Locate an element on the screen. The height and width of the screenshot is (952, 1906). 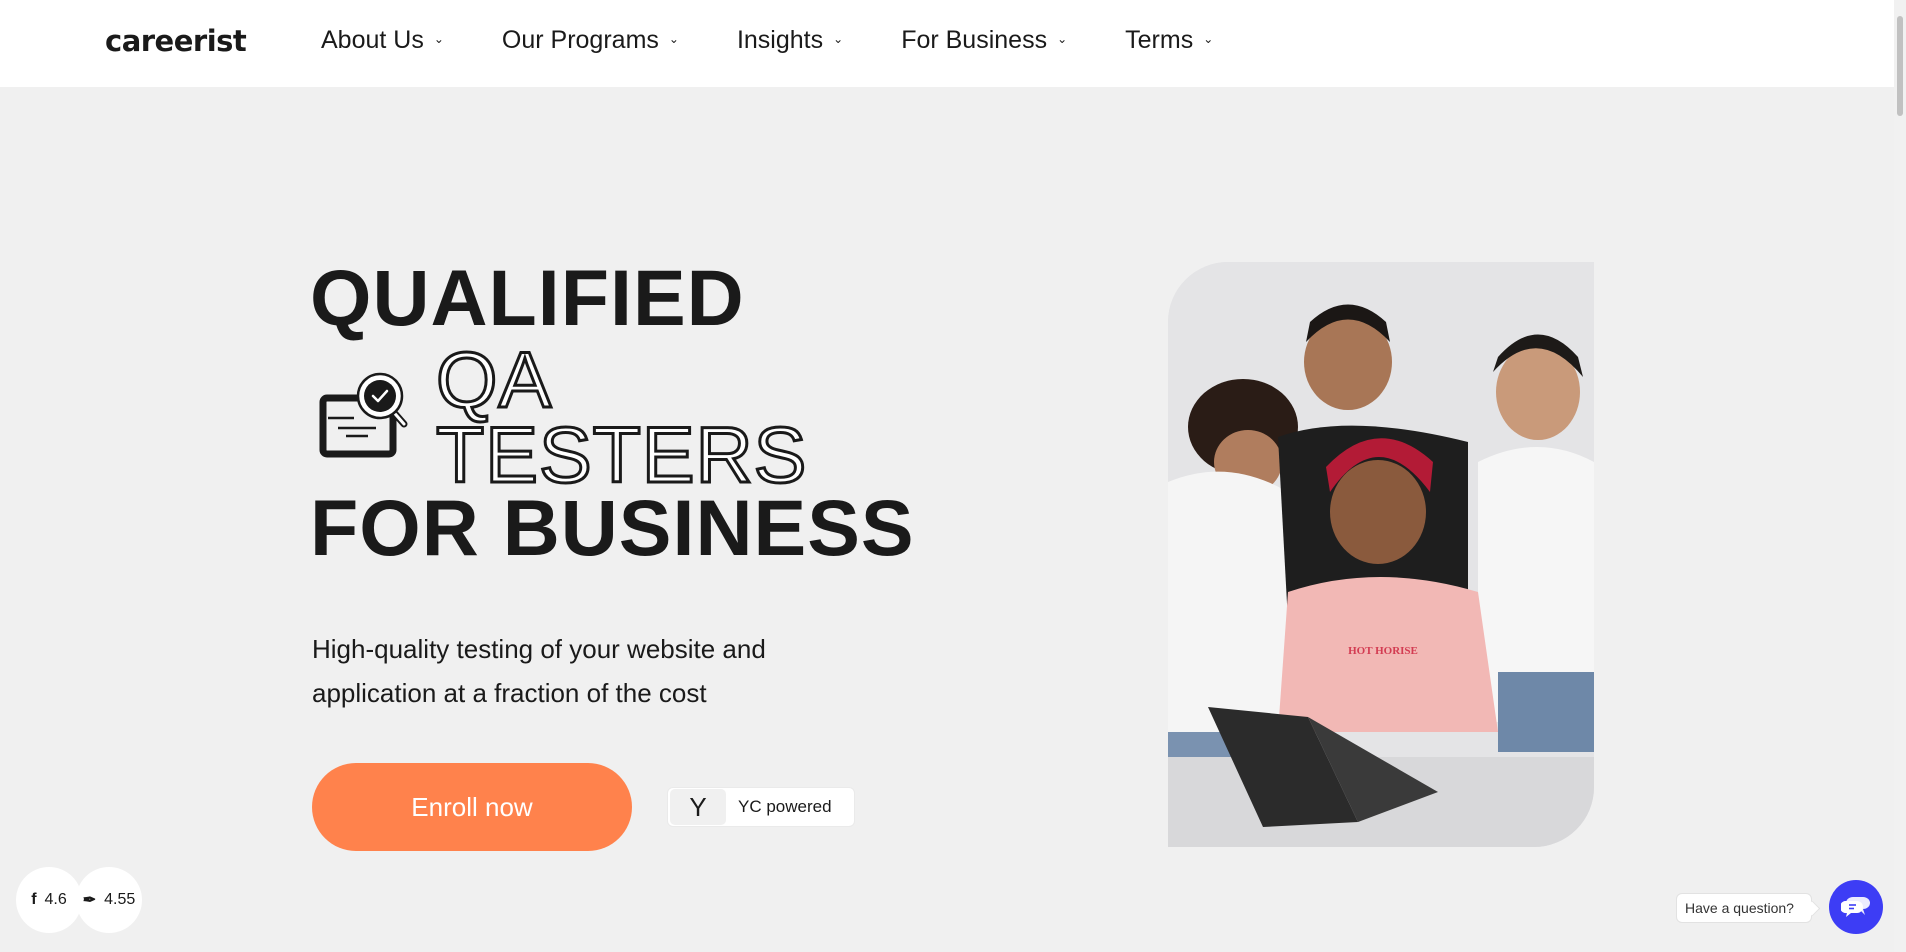
nav-label: Insights is located at coordinates (780, 40).